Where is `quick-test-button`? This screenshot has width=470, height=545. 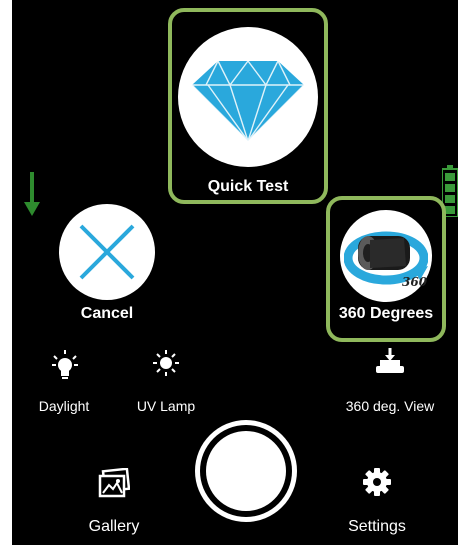 quick-test-button is located at coordinates (248, 97).